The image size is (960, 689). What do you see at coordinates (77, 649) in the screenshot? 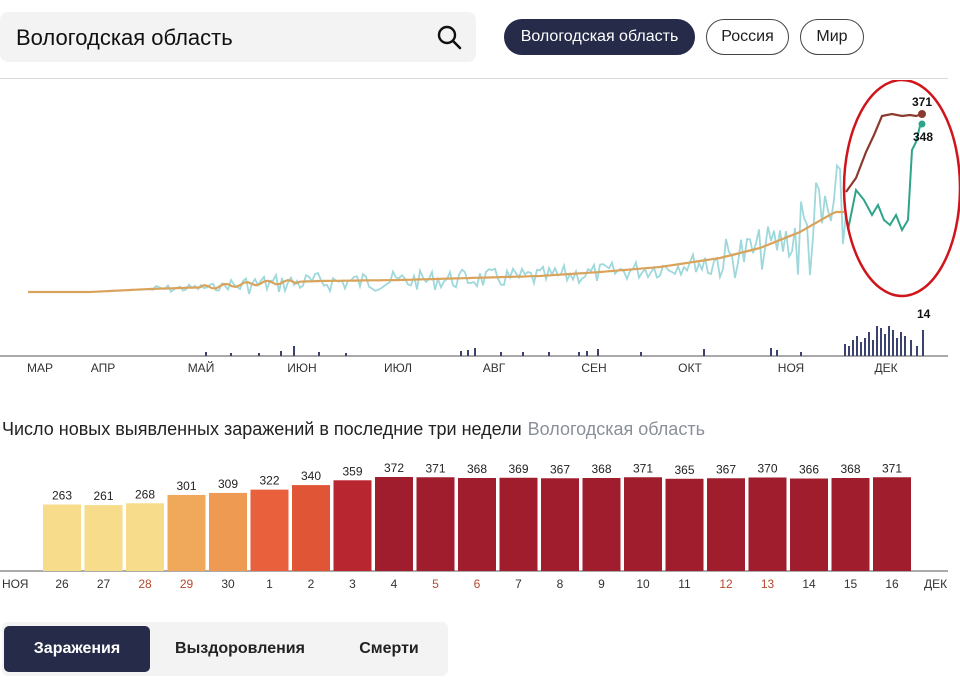
I see `tab-infections: Заражения` at bounding box center [77, 649].